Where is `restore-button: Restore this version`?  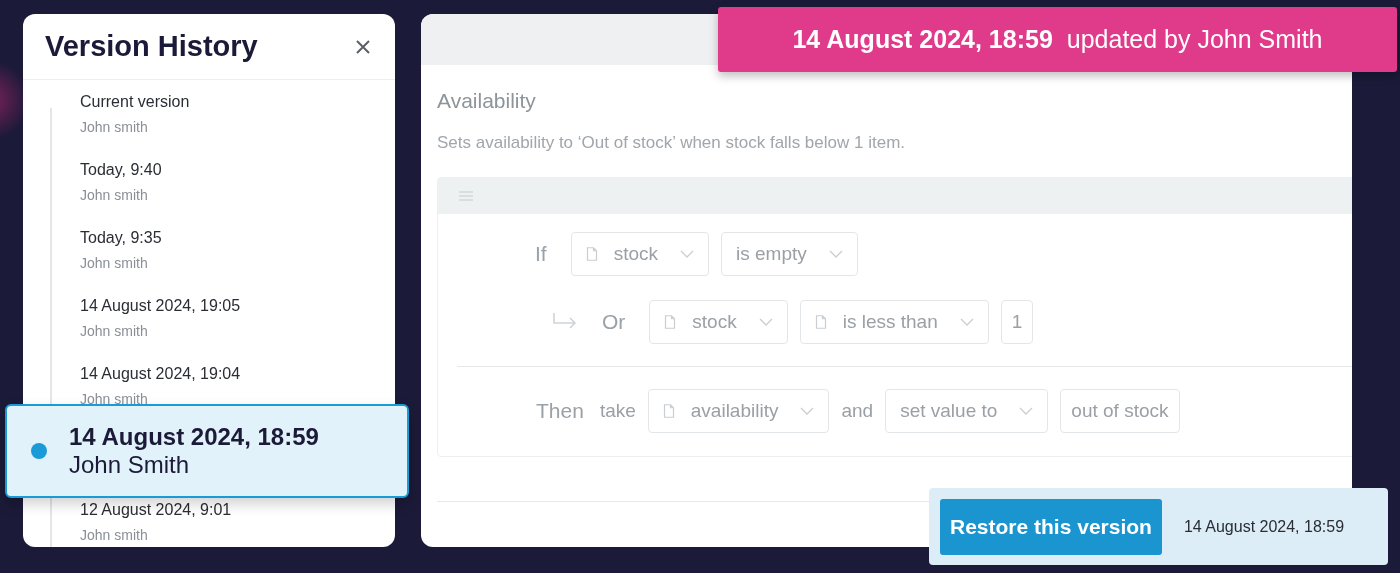
restore-button: Restore this version is located at coordinates (1051, 526).